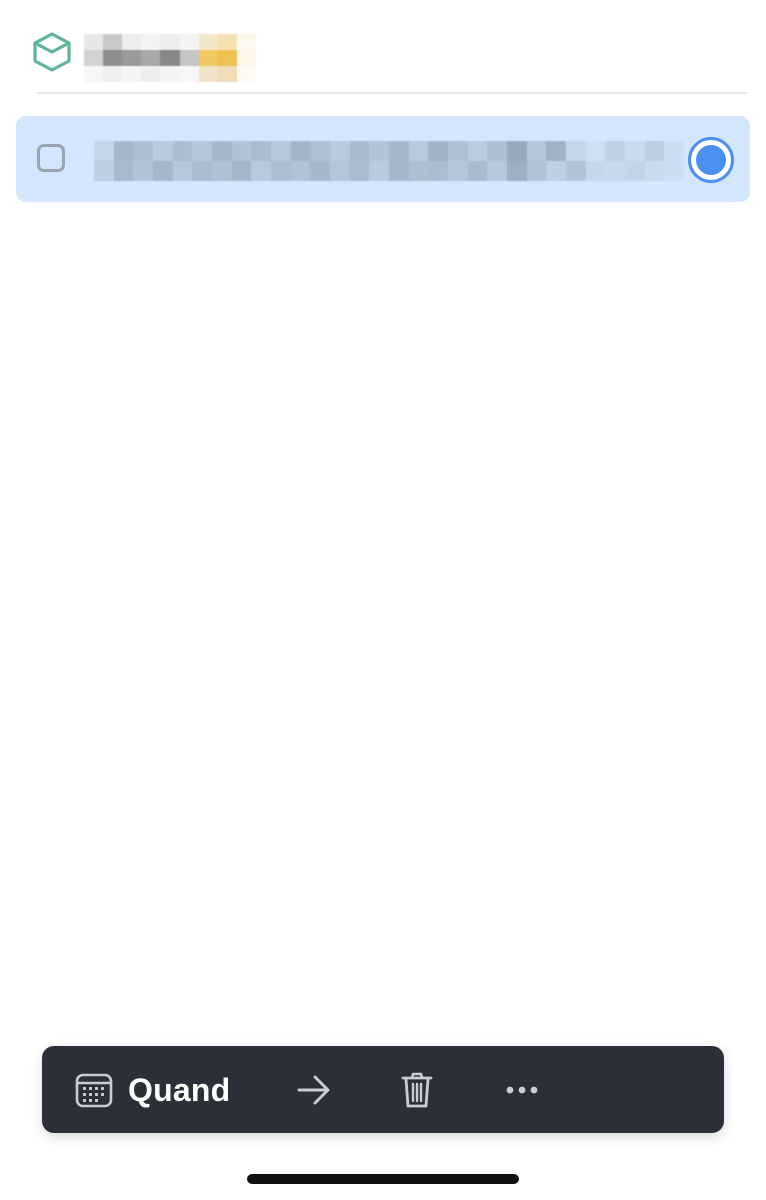 The width and height of the screenshot is (766, 1200). What do you see at coordinates (179, 1089) in the screenshot?
I see `when-label: Quand` at bounding box center [179, 1089].